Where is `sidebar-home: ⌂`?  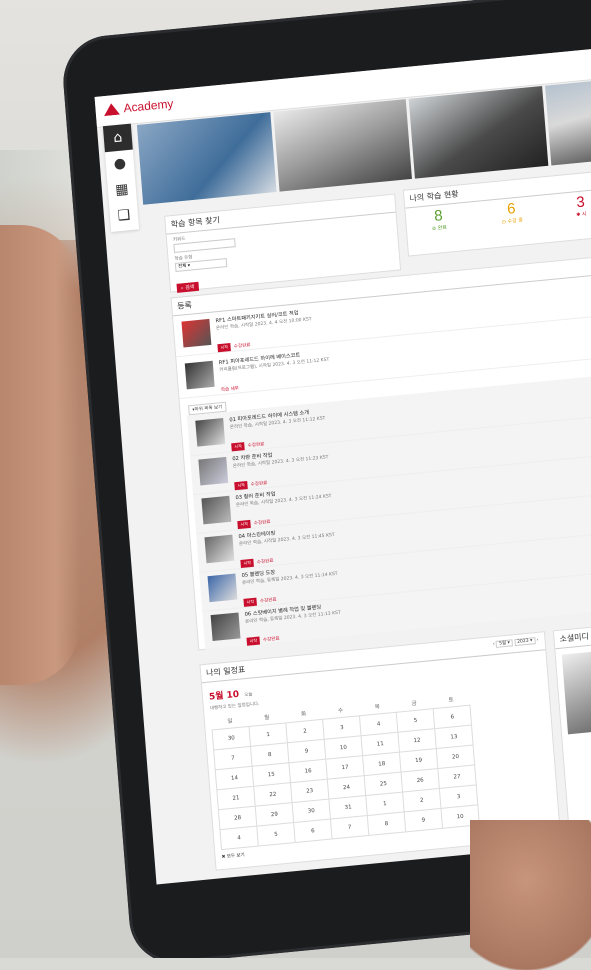
sidebar-home: ⌂ is located at coordinates (117, 138).